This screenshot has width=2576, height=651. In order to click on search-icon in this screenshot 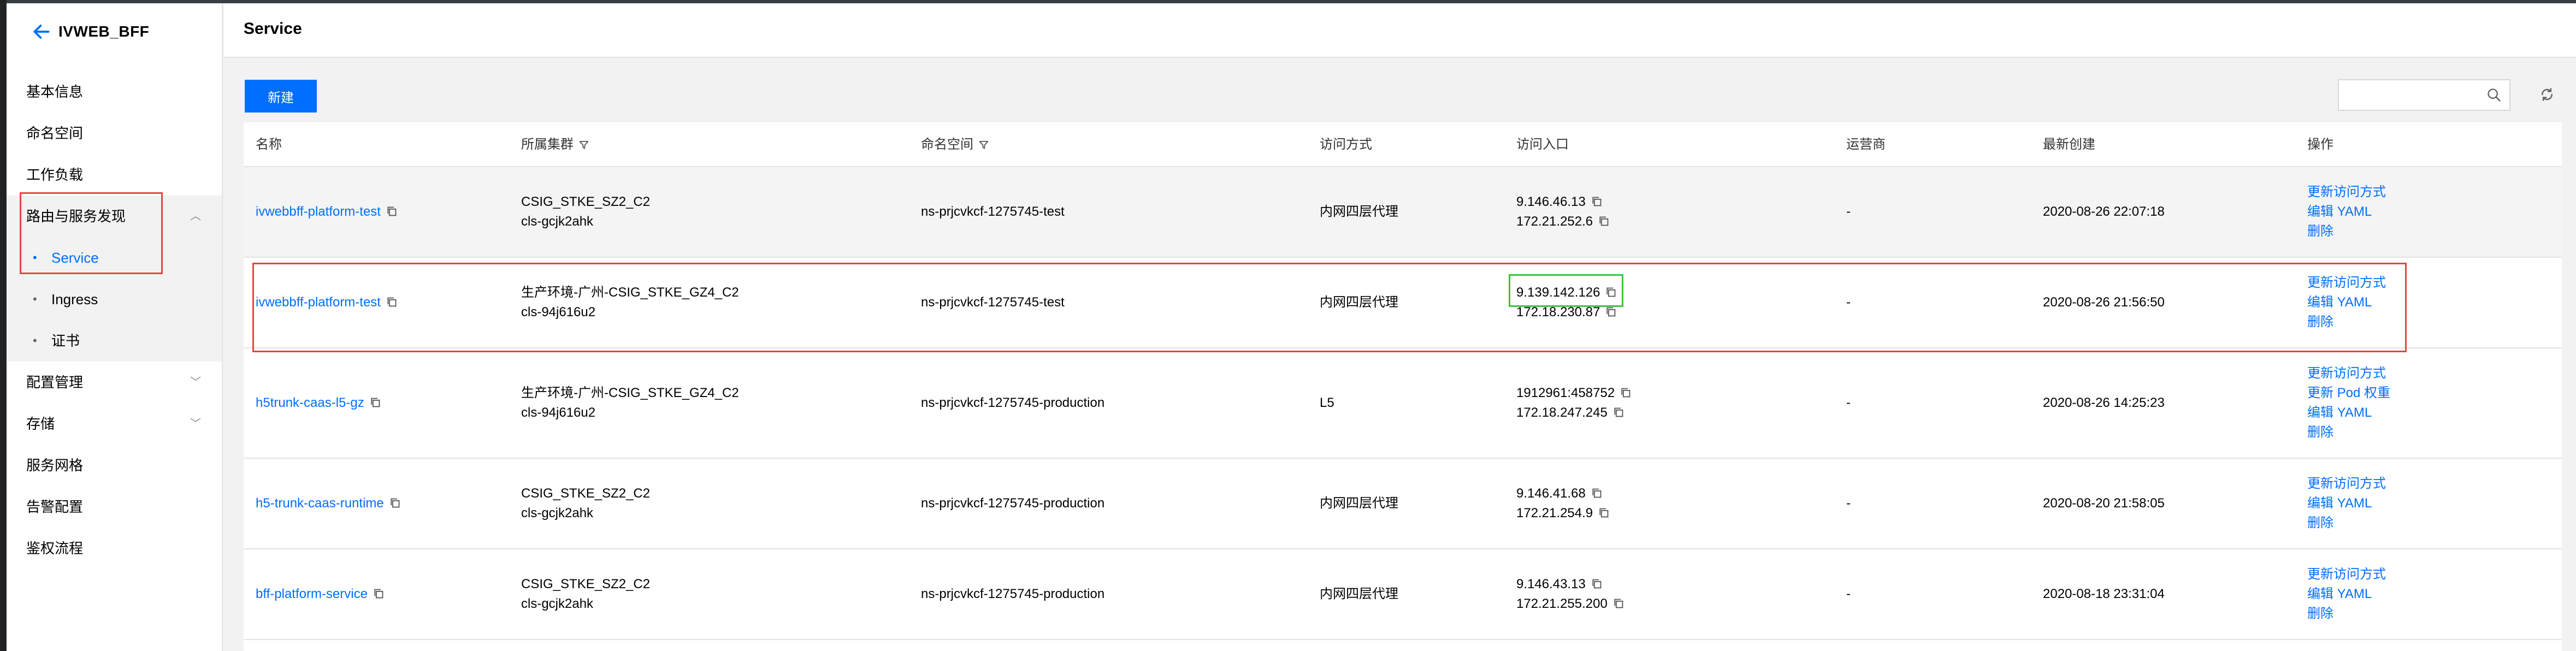, I will do `click(2494, 95)`.